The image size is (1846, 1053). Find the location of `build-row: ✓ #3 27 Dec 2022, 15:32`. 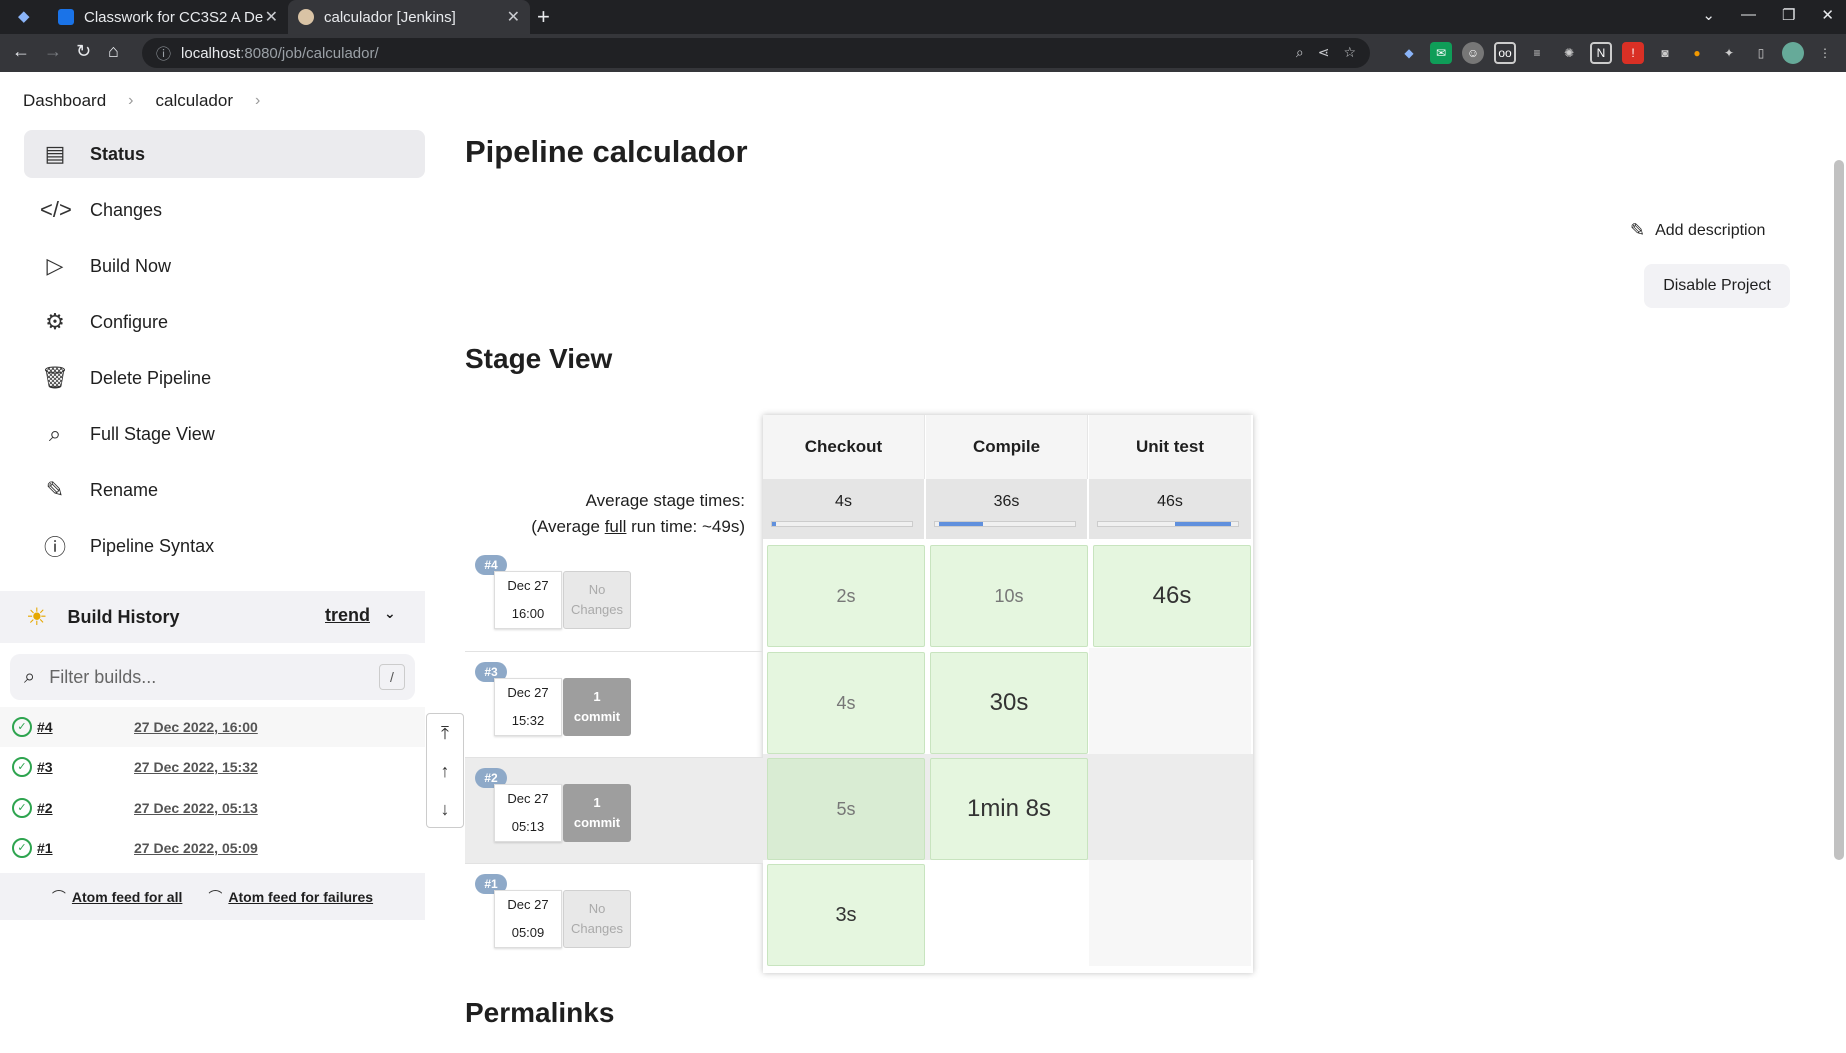

build-row: ✓ #3 27 Dec 2022, 15:32 is located at coordinates (212, 767).